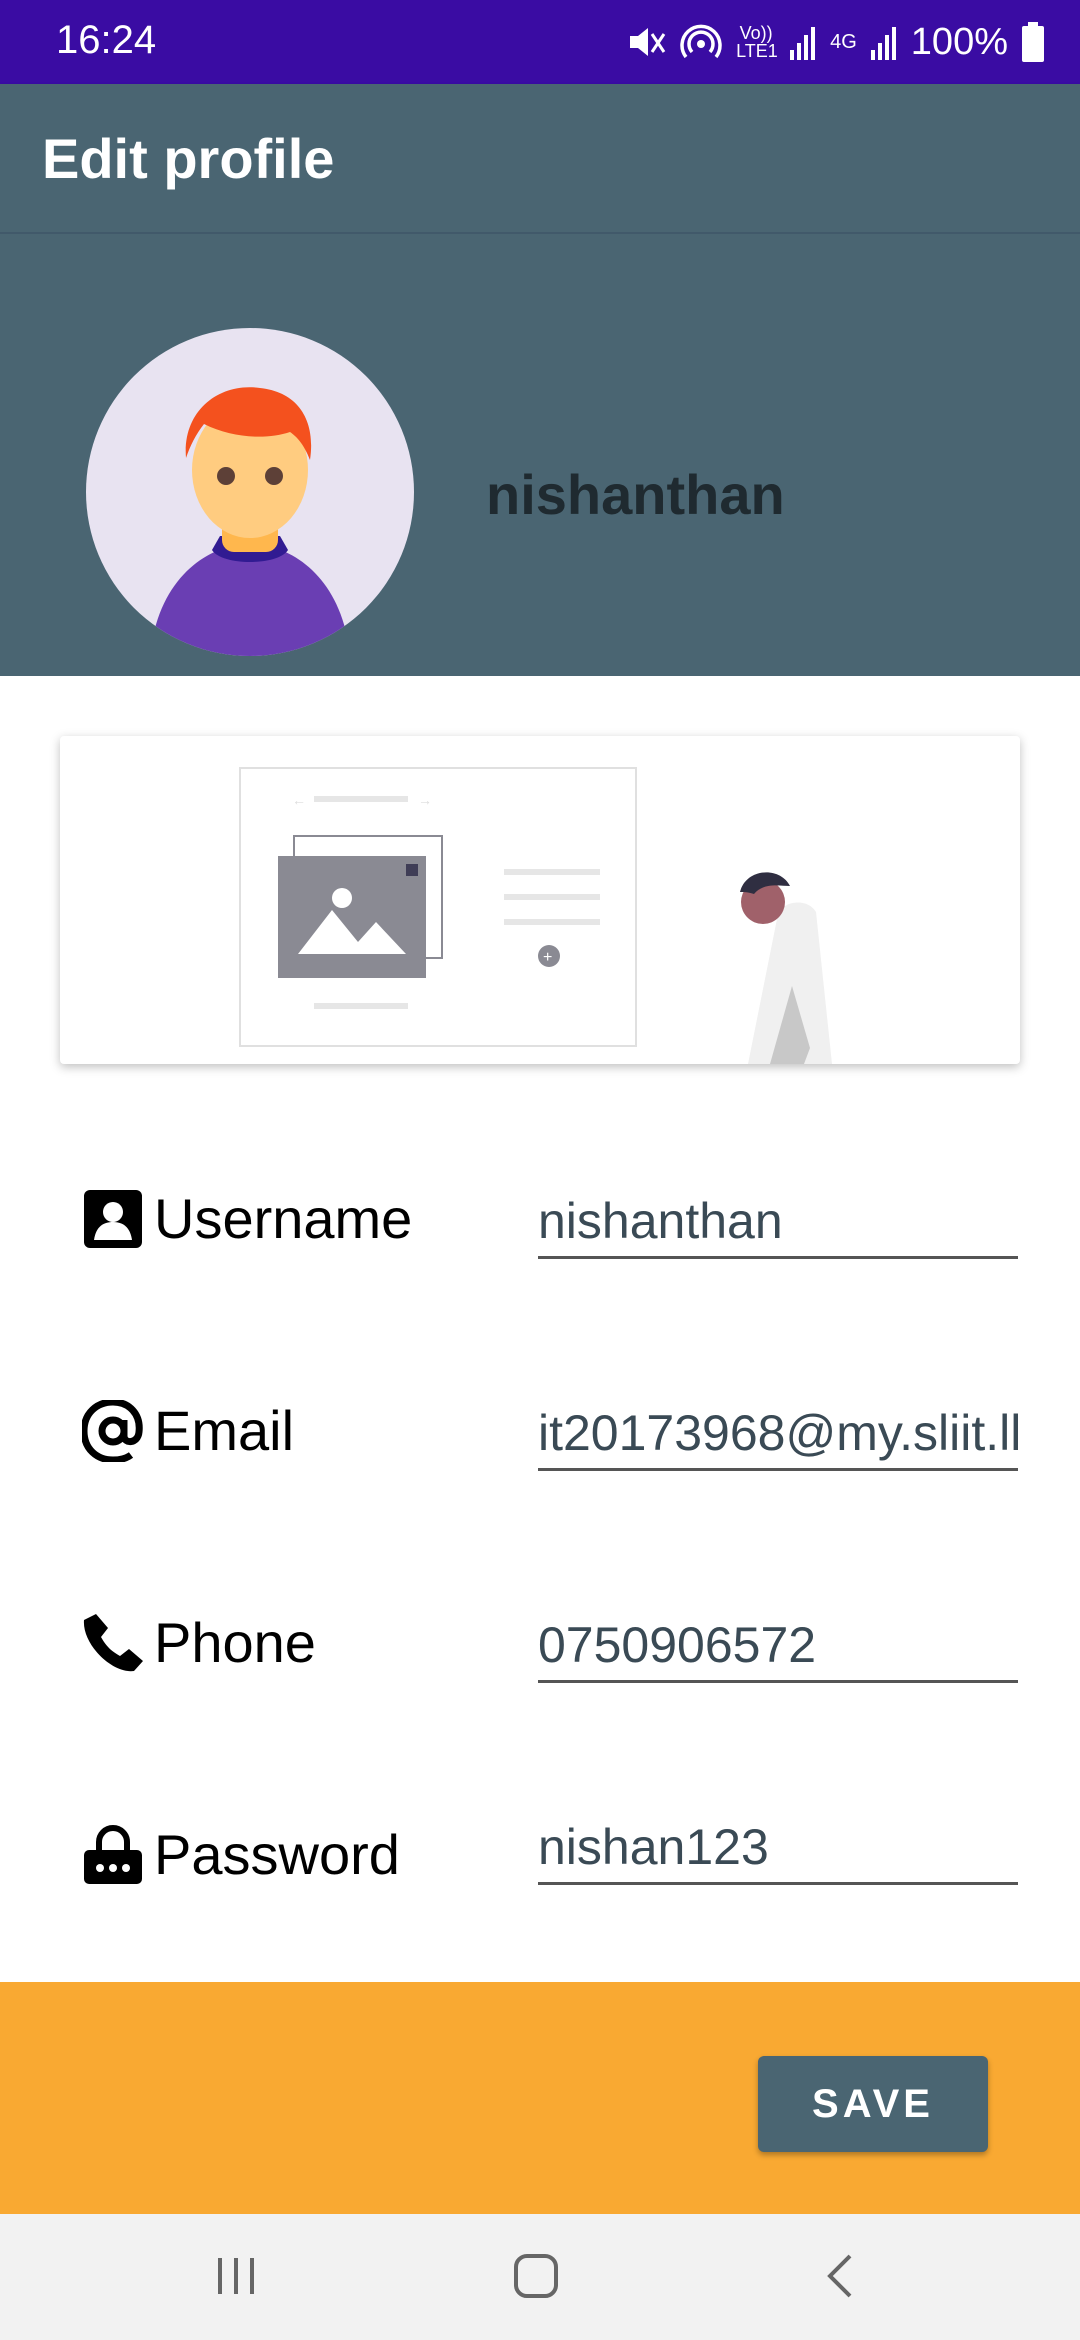 The image size is (1080, 2340). What do you see at coordinates (757, 42) in the screenshot?
I see `network-label-lte: Vo)) LTE1` at bounding box center [757, 42].